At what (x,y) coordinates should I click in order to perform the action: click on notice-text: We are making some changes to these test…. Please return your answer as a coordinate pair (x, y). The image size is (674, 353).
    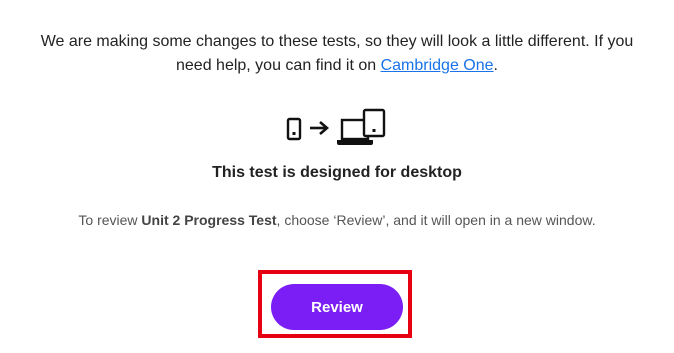
    Looking at the image, I should click on (337, 54).